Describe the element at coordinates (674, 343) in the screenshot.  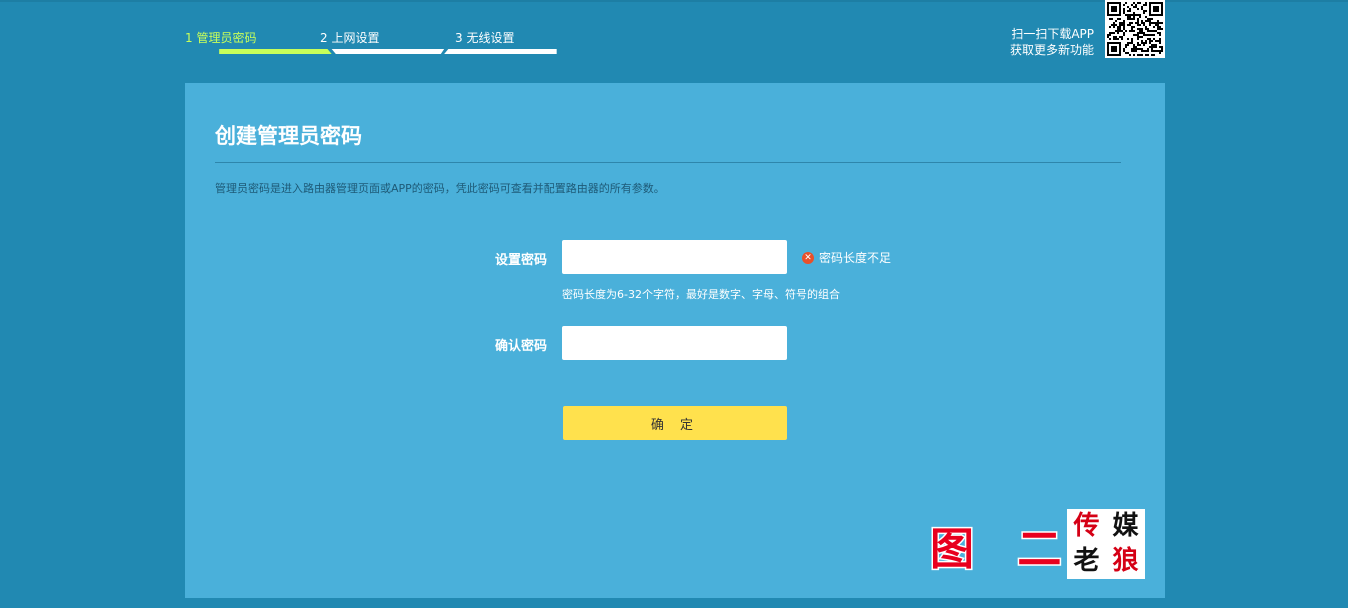
I see `confirm-password-input` at that location.